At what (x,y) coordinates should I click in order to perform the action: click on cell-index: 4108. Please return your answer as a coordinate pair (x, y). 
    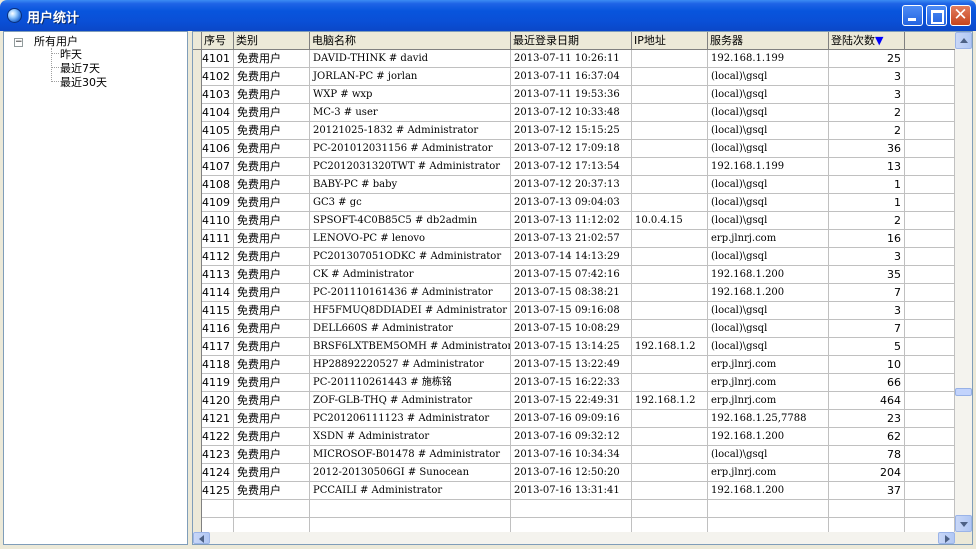
    Looking at the image, I should click on (218, 185).